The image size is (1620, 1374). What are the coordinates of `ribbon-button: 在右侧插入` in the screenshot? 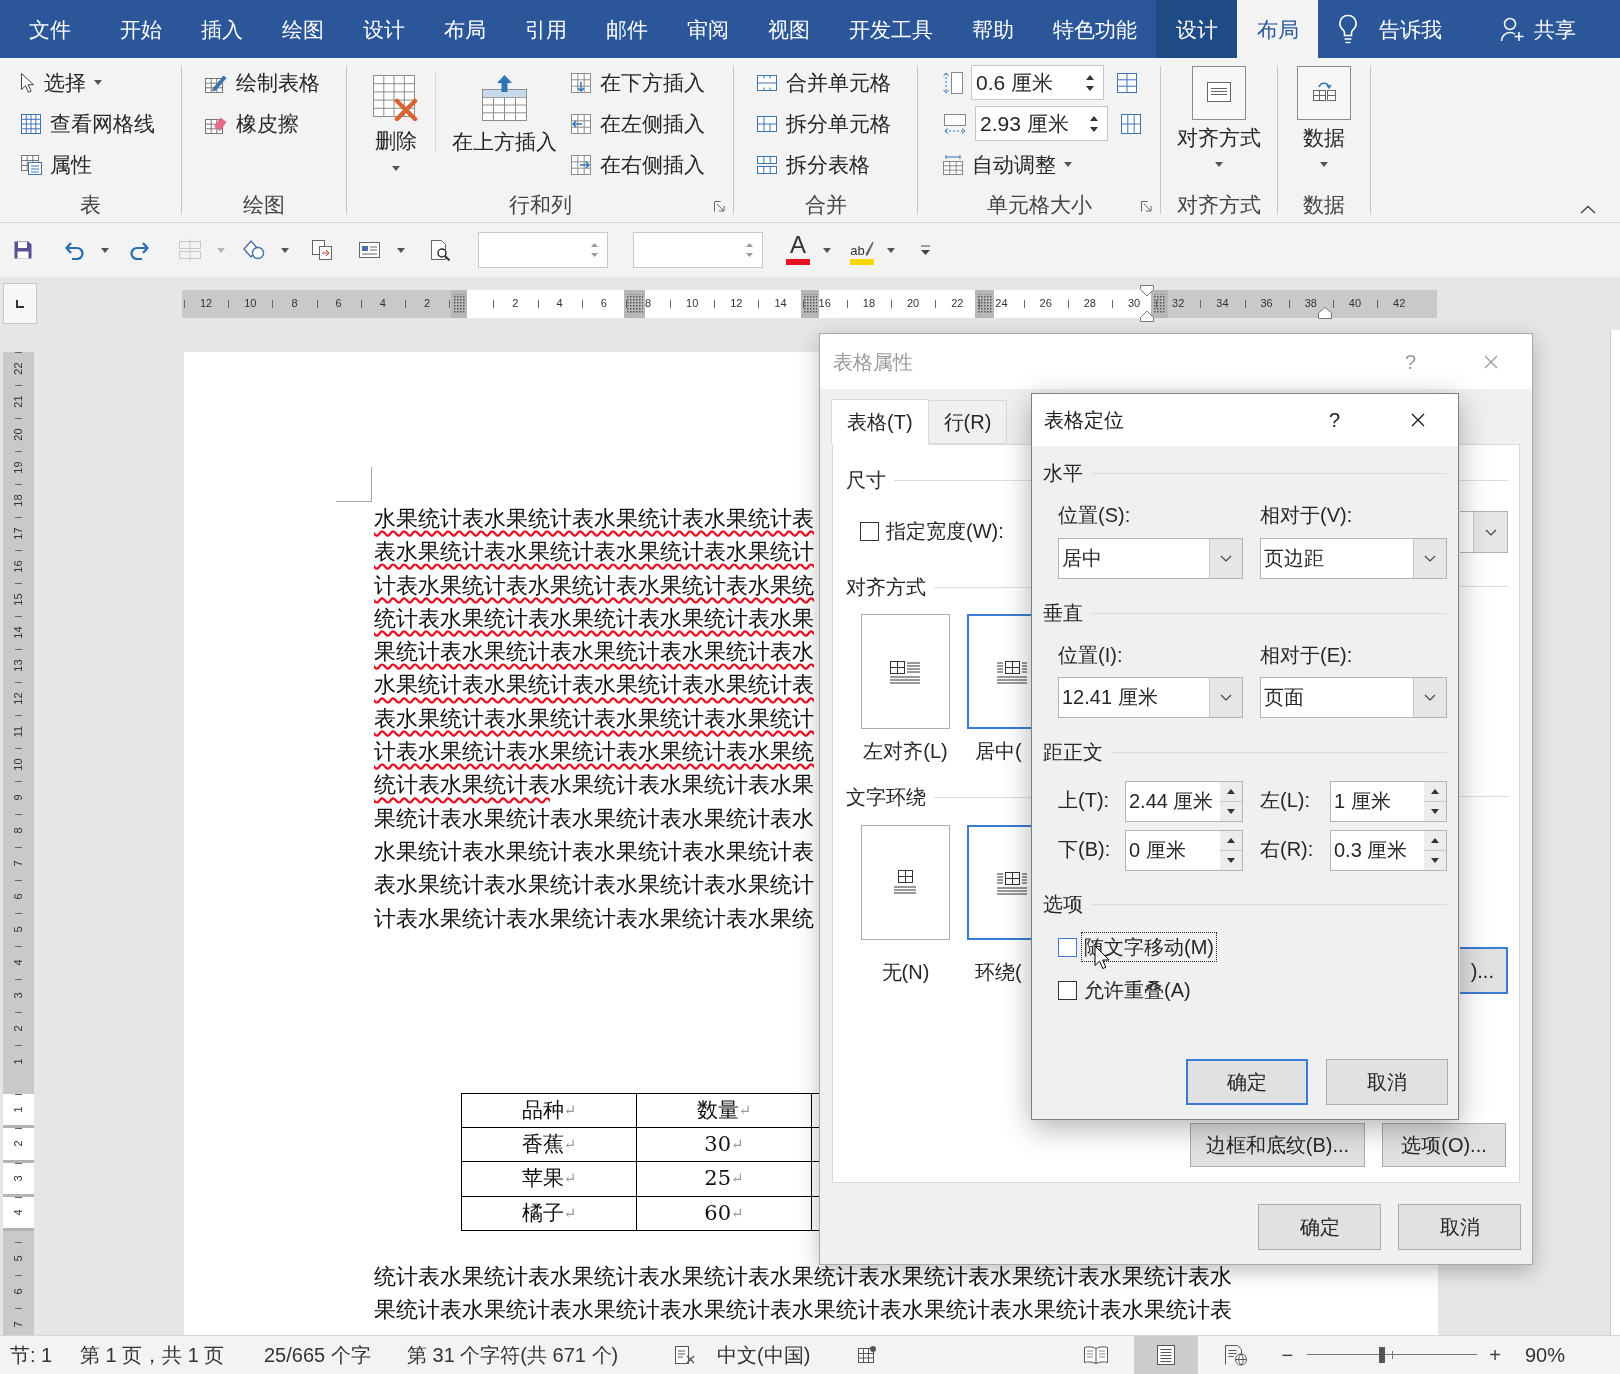 It's located at (637, 164).